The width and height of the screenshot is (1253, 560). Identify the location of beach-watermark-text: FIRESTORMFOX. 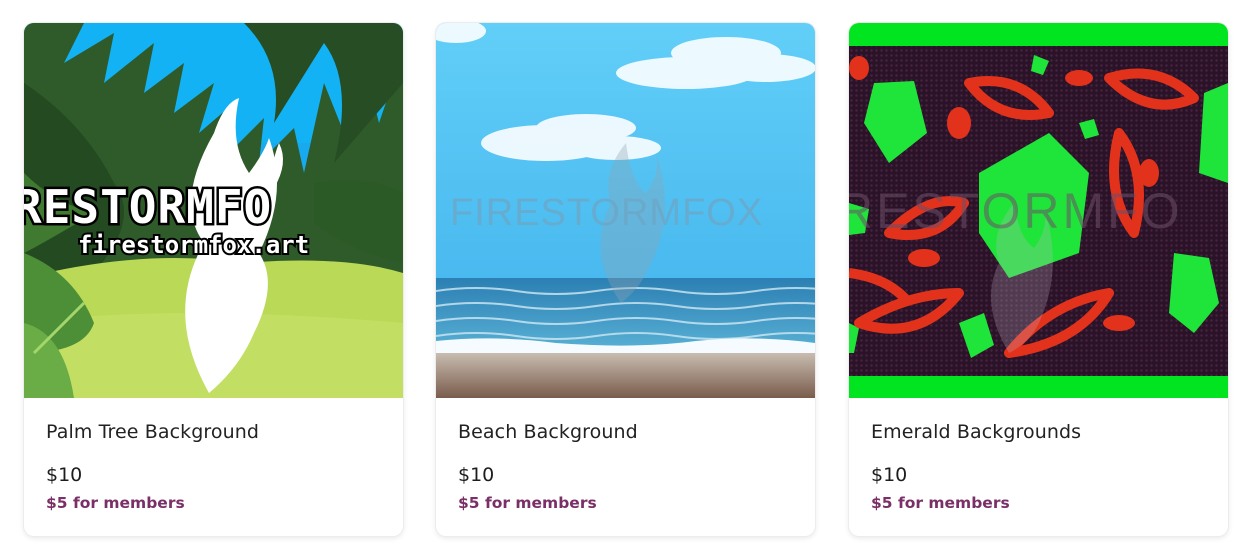
(606, 213).